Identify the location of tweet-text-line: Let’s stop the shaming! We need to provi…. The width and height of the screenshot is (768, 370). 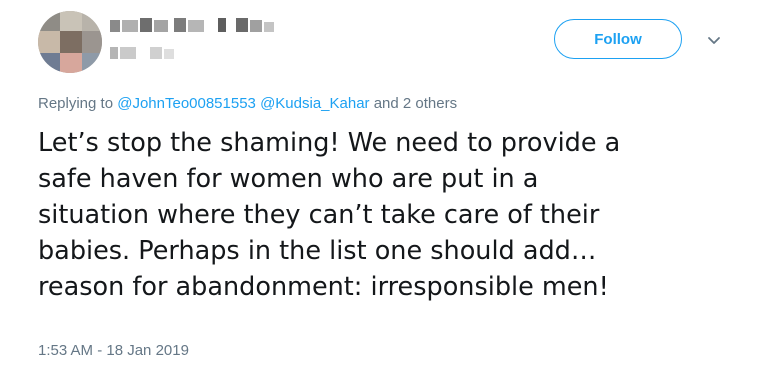
(329, 143).